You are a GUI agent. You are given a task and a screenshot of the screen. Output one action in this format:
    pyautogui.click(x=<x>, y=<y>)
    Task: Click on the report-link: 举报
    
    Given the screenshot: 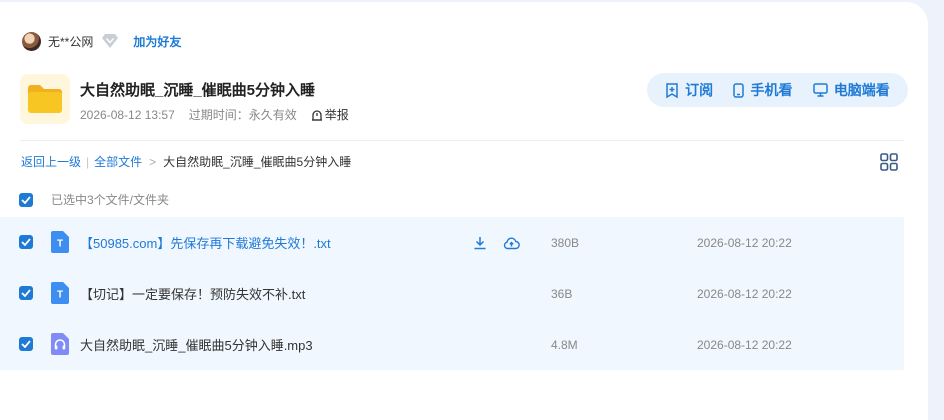 What is the action you would take?
    pyautogui.click(x=337, y=114)
    